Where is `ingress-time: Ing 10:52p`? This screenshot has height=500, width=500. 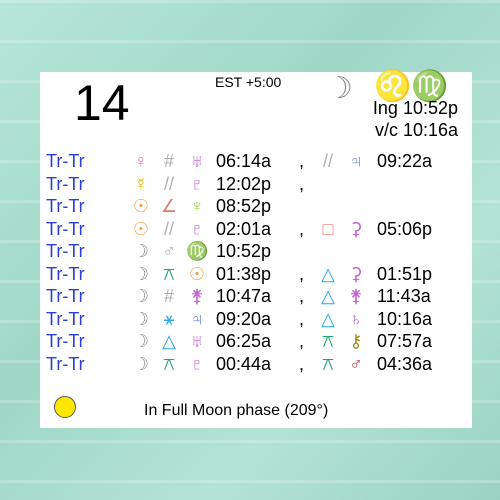
ingress-time: Ing 10:52p is located at coordinates (415, 108).